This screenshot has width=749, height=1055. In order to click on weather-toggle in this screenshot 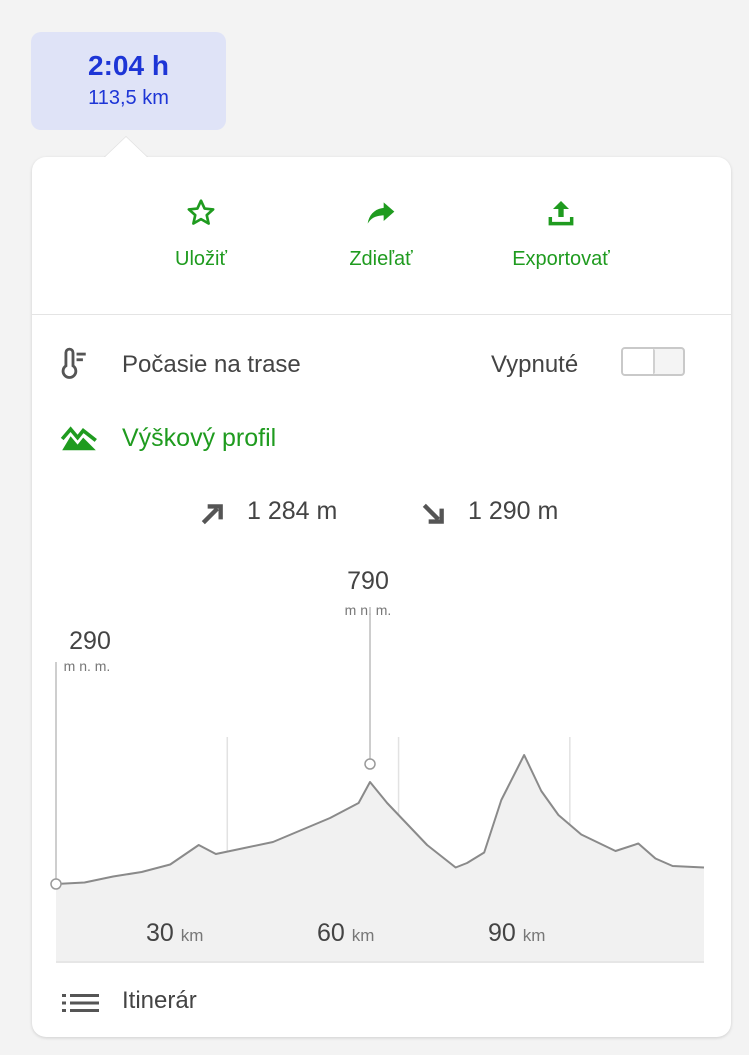, I will do `click(653, 361)`.